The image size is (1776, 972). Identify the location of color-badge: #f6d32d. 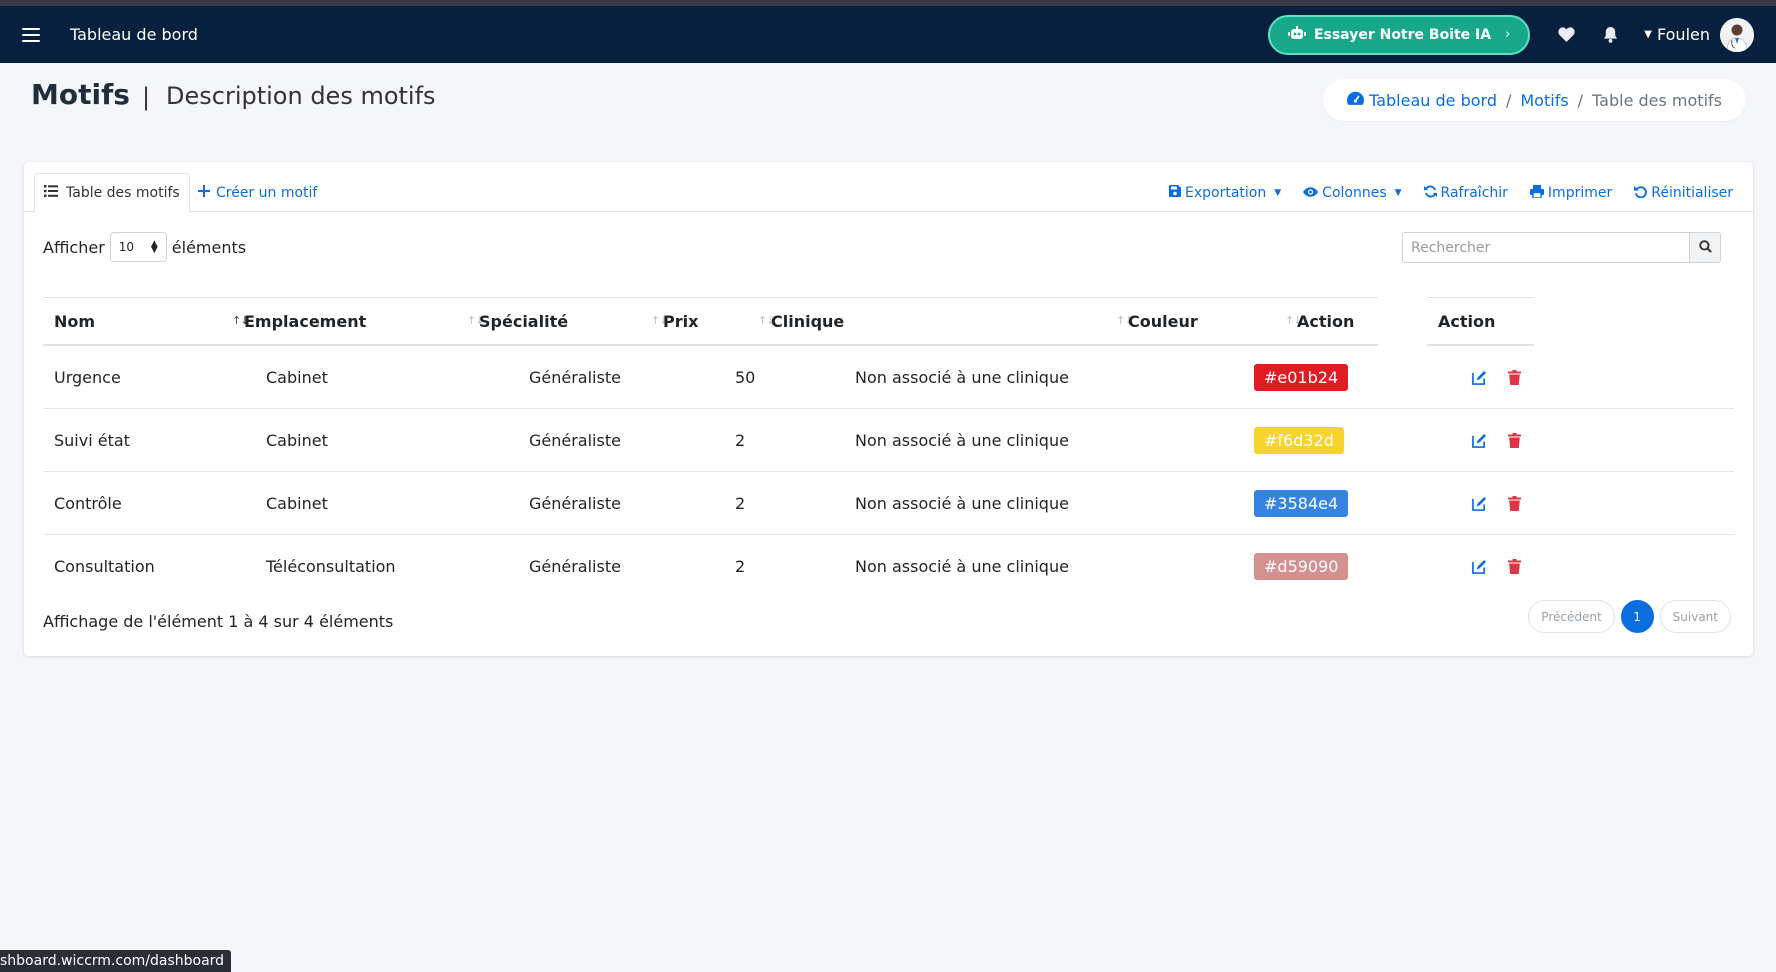
(1299, 440).